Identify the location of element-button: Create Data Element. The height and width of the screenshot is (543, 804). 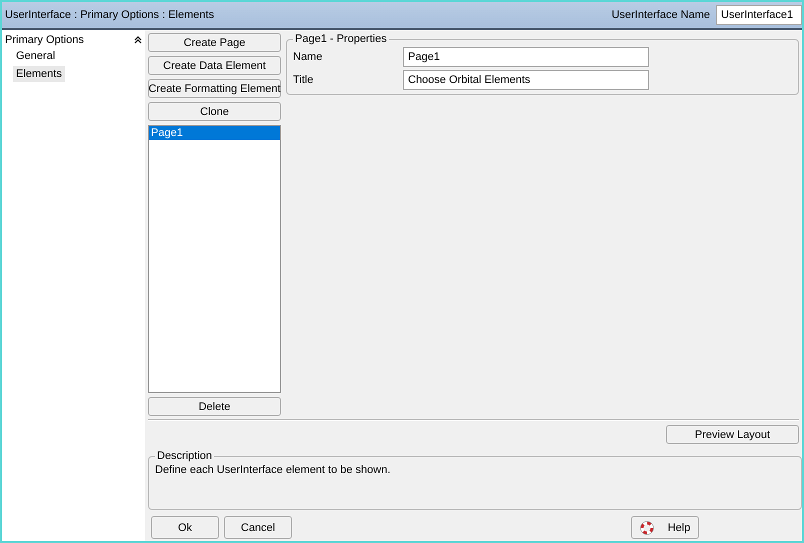
(214, 65).